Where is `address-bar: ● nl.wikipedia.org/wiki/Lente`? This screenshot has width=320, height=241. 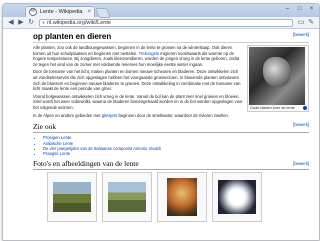 address-bar: ● nl.wikipedia.org/wiki/Lente is located at coordinates (166, 22).